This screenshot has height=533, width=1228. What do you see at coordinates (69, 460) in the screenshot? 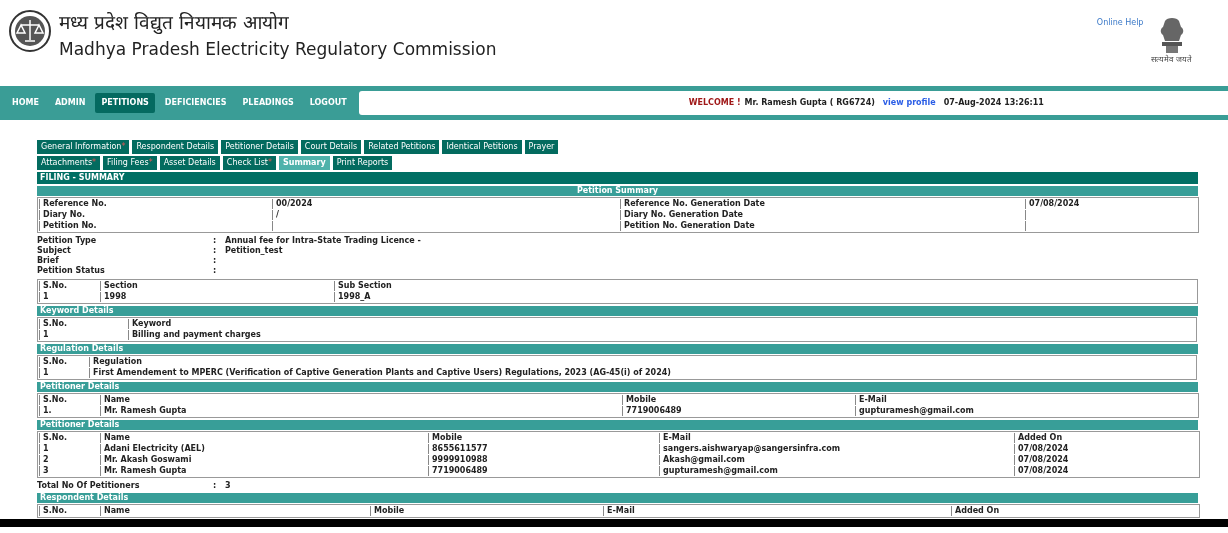
I see `table-cell: 2` at bounding box center [69, 460].